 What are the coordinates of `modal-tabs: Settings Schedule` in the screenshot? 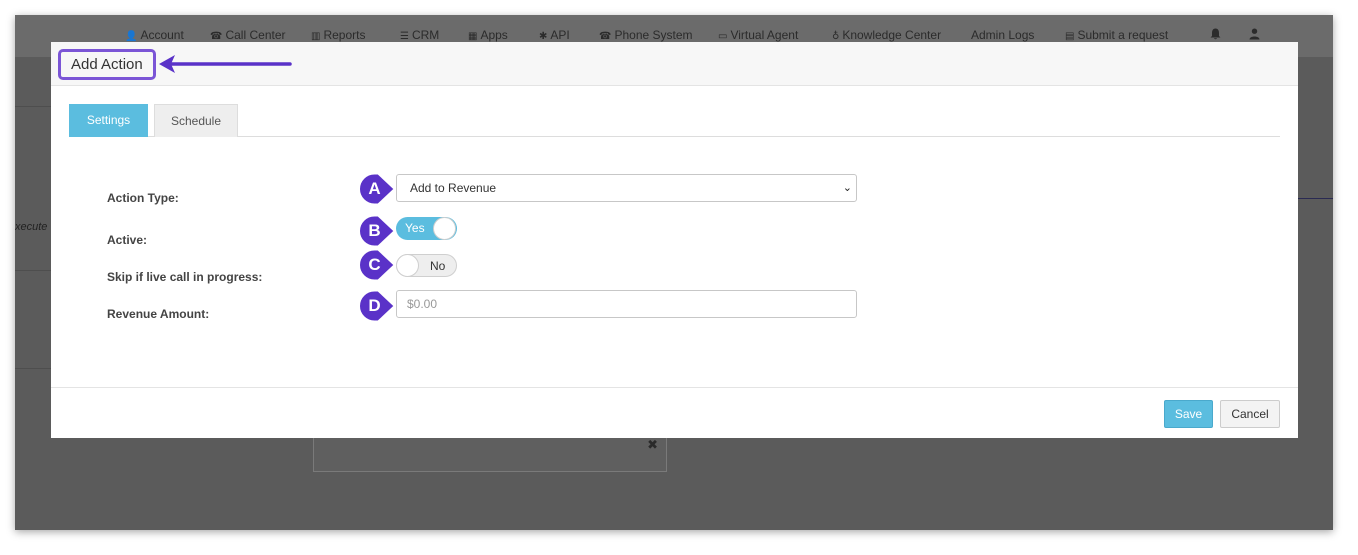 It's located at (674, 120).